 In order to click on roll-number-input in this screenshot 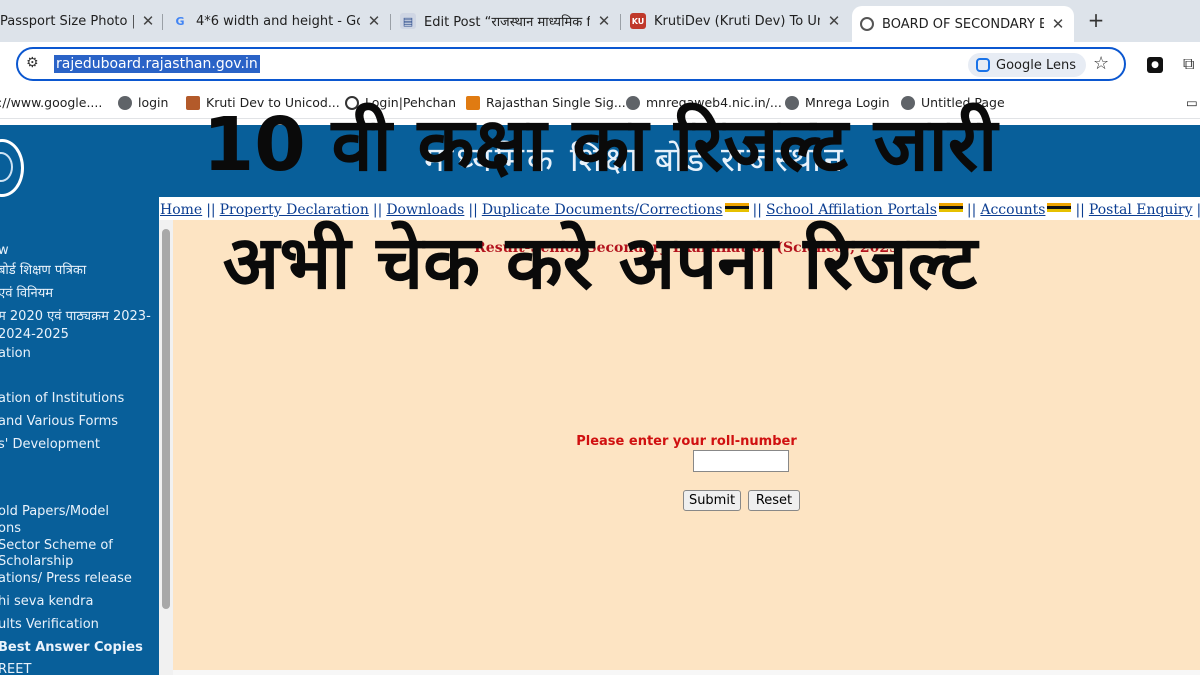, I will do `click(741, 461)`.